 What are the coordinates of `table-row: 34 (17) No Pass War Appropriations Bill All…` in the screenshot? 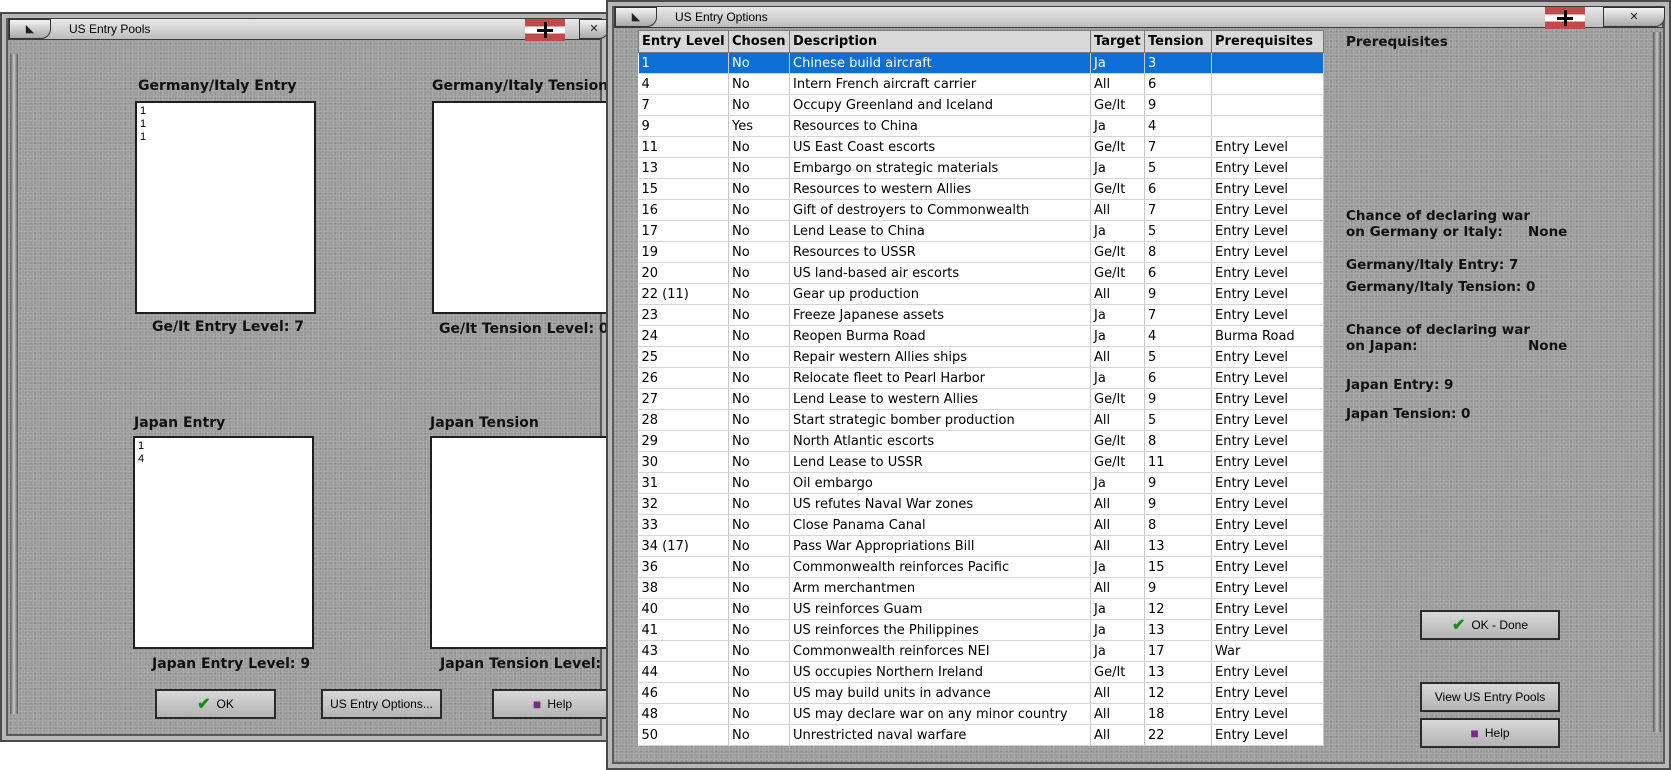 It's located at (981, 546).